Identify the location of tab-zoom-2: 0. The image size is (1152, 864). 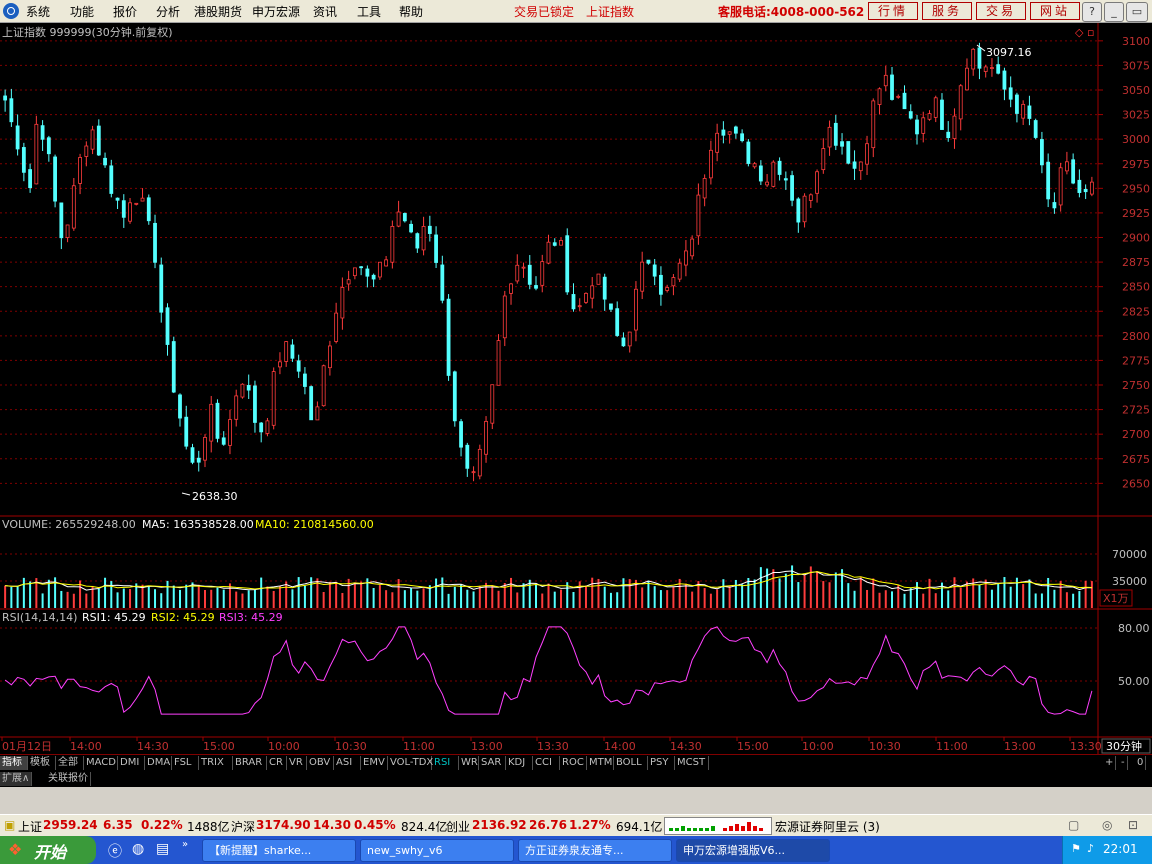
(1141, 763).